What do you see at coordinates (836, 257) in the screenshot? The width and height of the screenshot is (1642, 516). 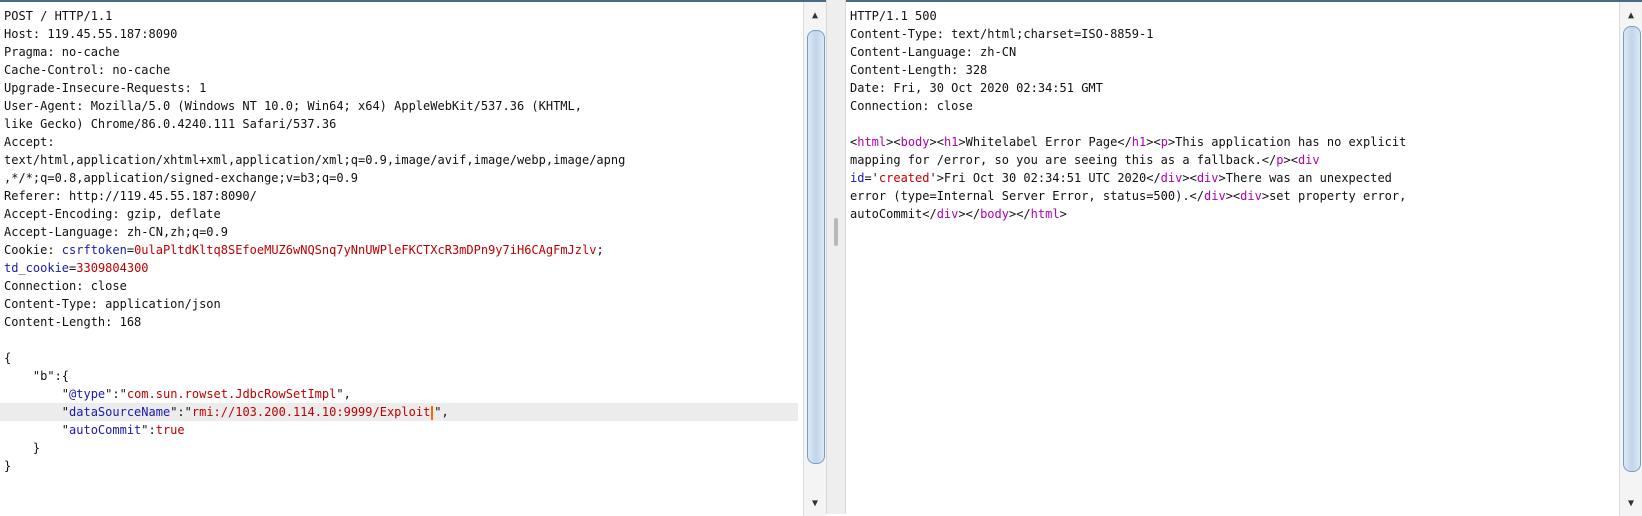 I see `pane-splitter` at bounding box center [836, 257].